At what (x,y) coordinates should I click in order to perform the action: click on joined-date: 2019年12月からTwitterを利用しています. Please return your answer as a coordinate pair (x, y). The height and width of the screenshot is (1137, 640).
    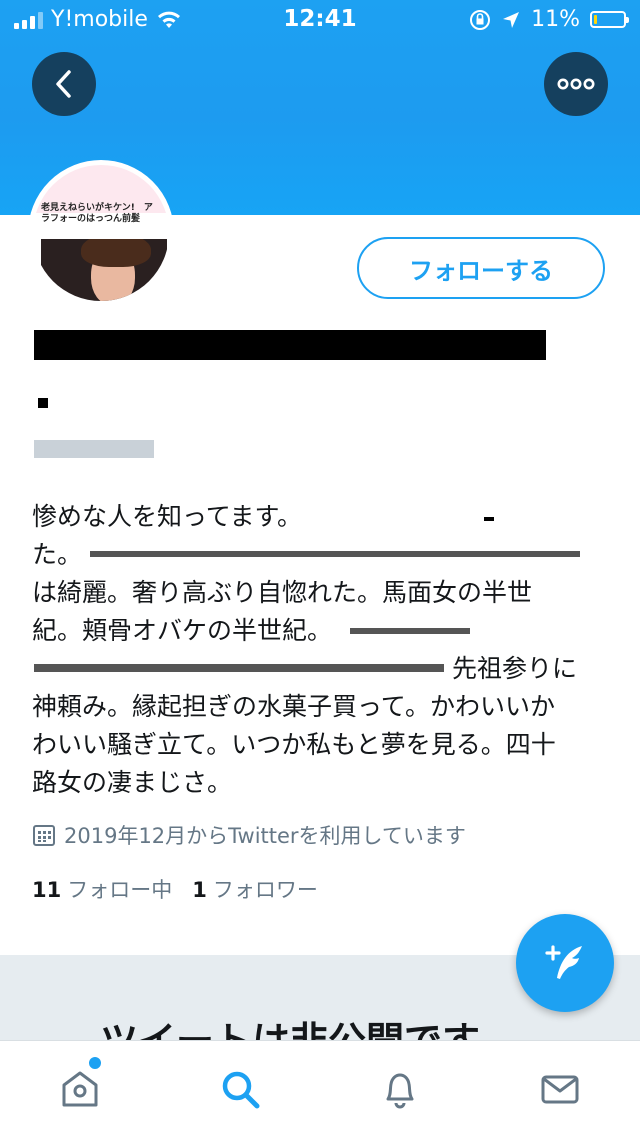
    Looking at the image, I should click on (249, 835).